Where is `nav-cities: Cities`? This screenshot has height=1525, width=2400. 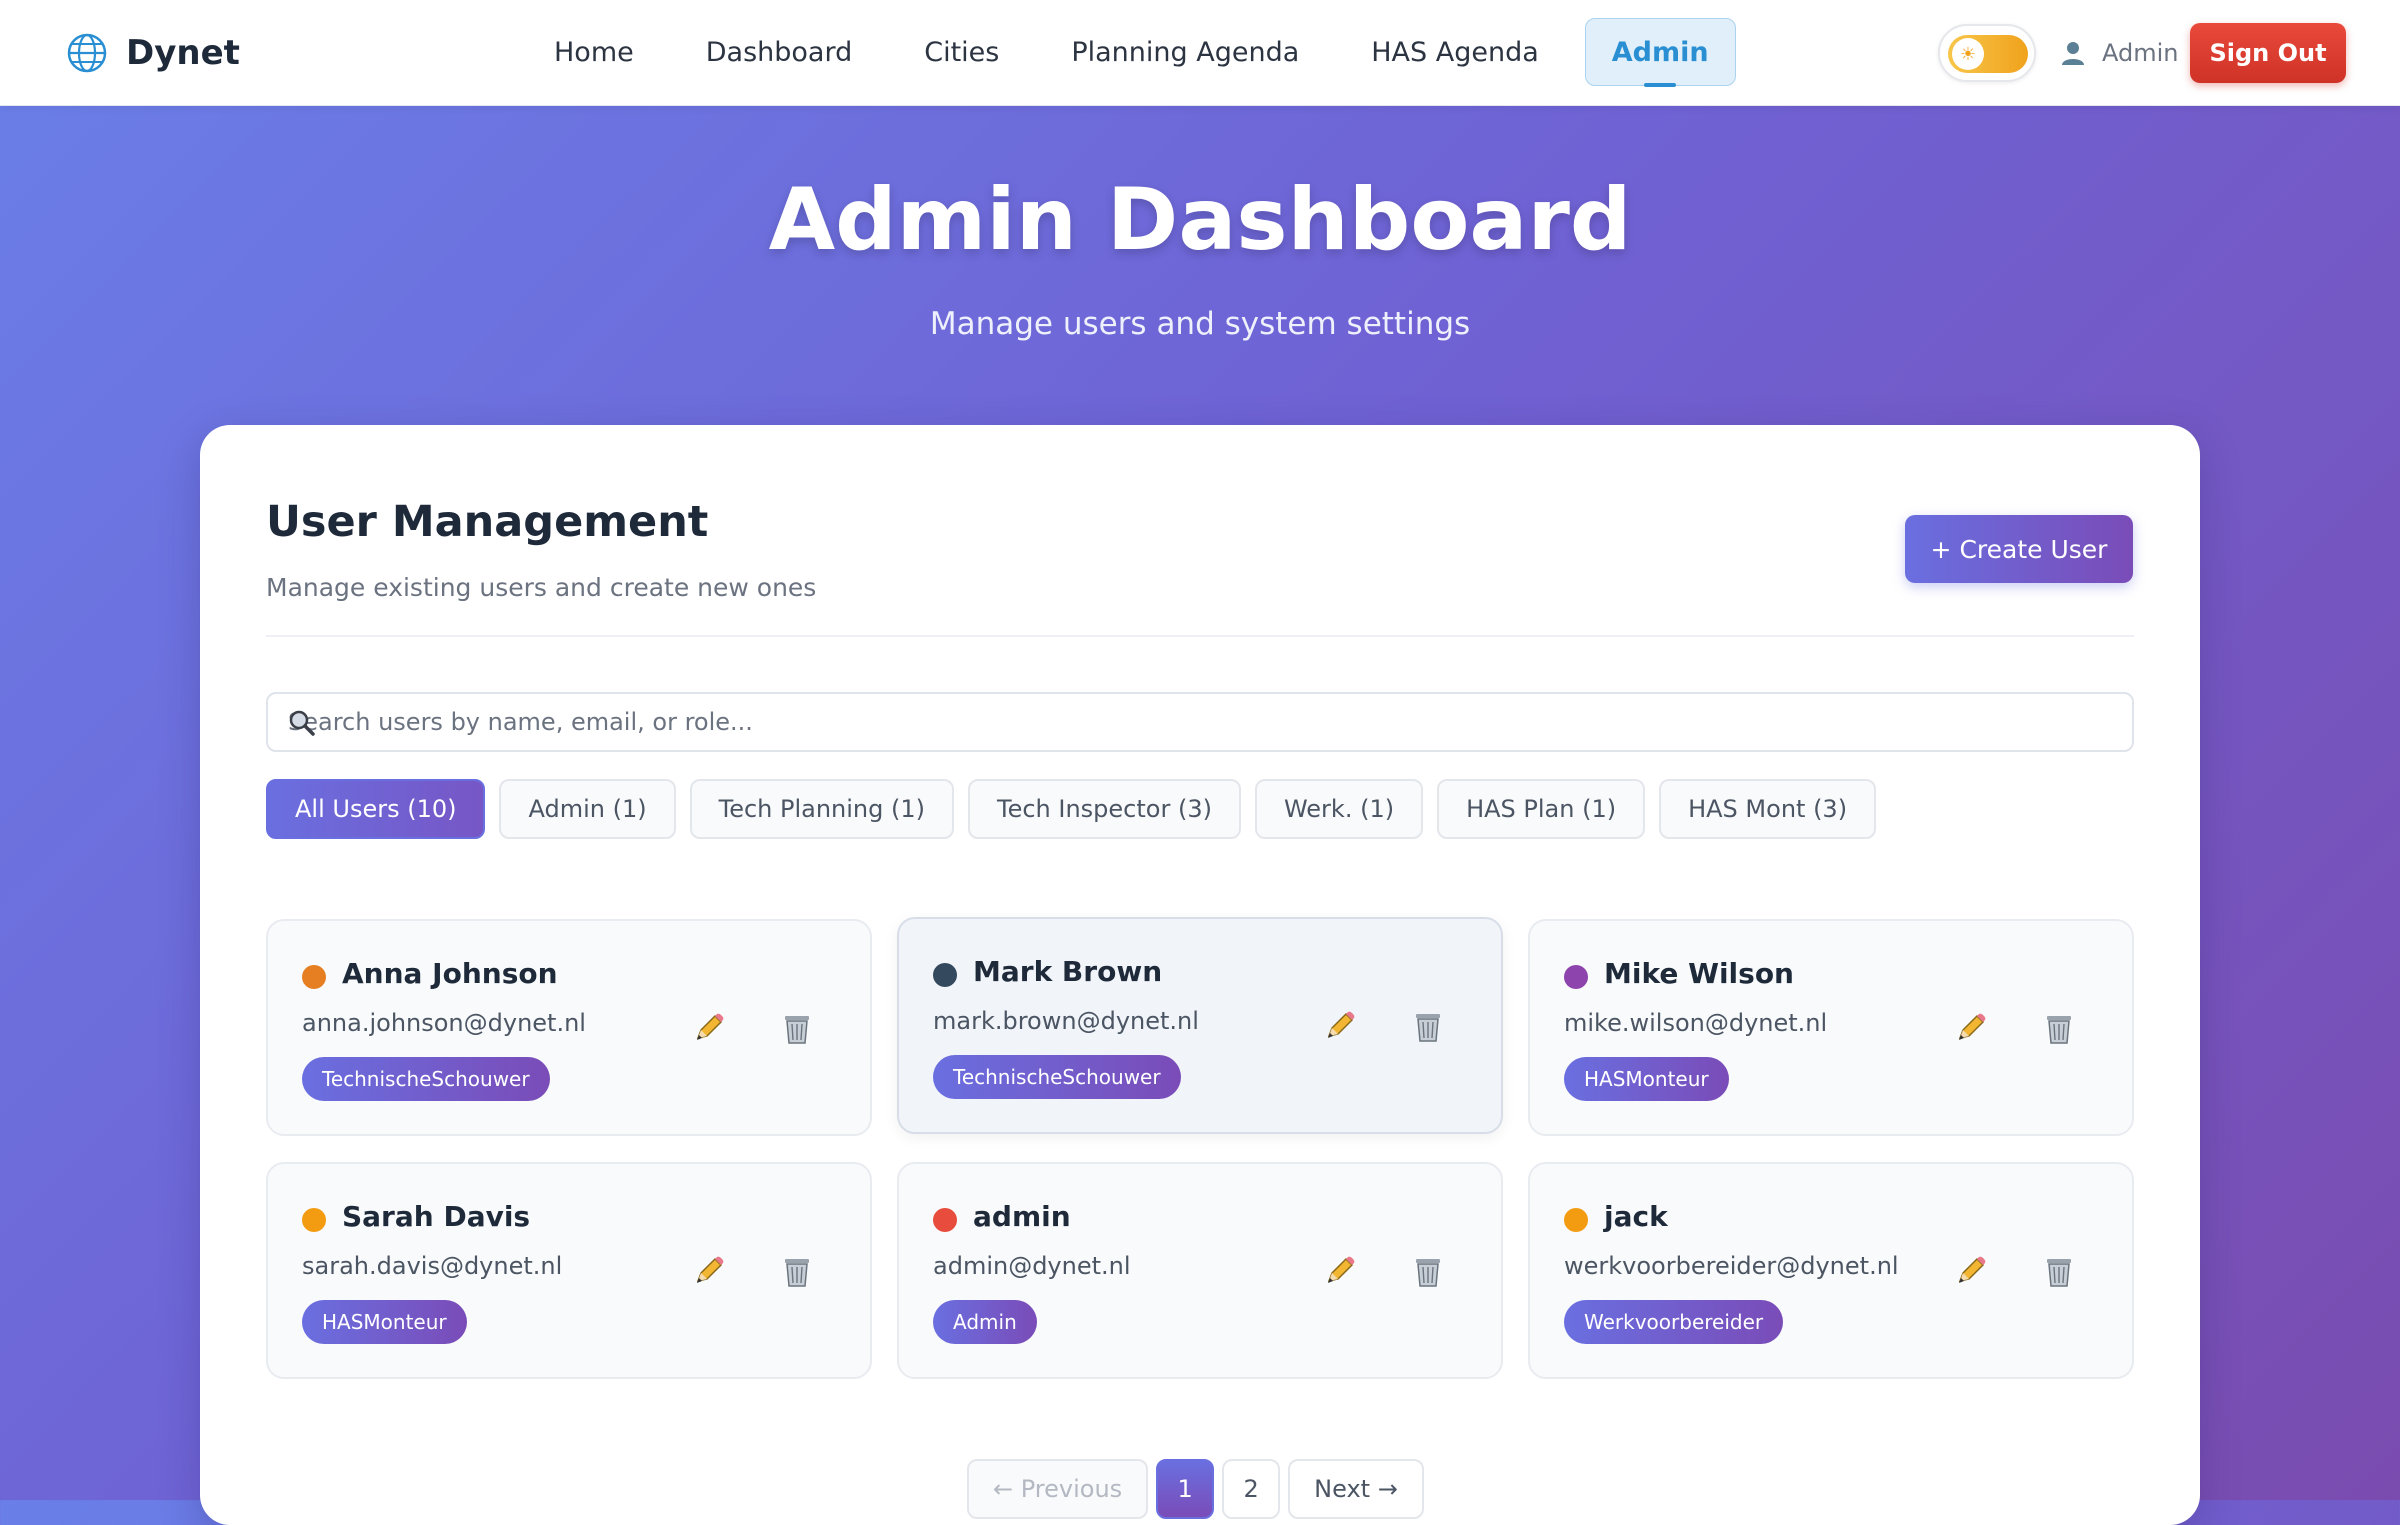
nav-cities: Cities is located at coordinates (961, 52).